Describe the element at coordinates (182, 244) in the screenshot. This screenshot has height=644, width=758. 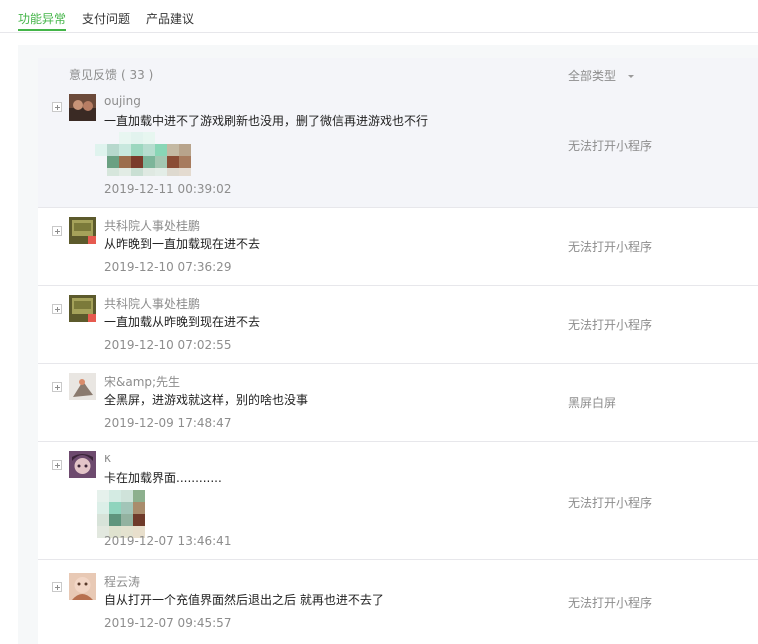
I see `feedback-content: 从昨晚到一直加载现在进不去` at that location.